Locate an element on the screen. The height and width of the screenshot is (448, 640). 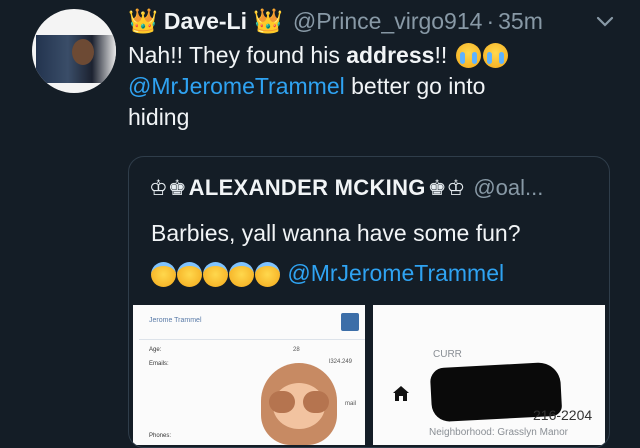
tweet-text-bold: address is located at coordinates (390, 55).